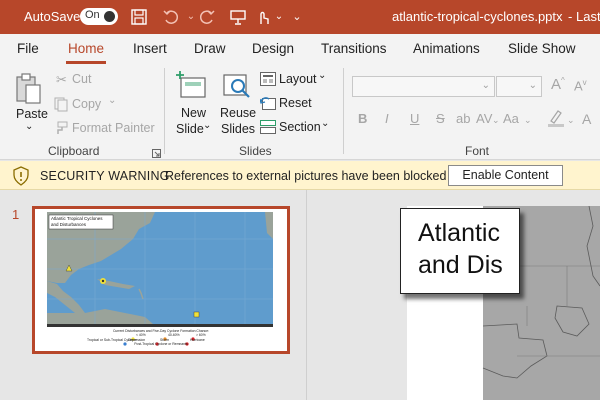 Image resolution: width=600 pixels, height=400 pixels. I want to click on enable-content-button: Enable Content, so click(505, 175).